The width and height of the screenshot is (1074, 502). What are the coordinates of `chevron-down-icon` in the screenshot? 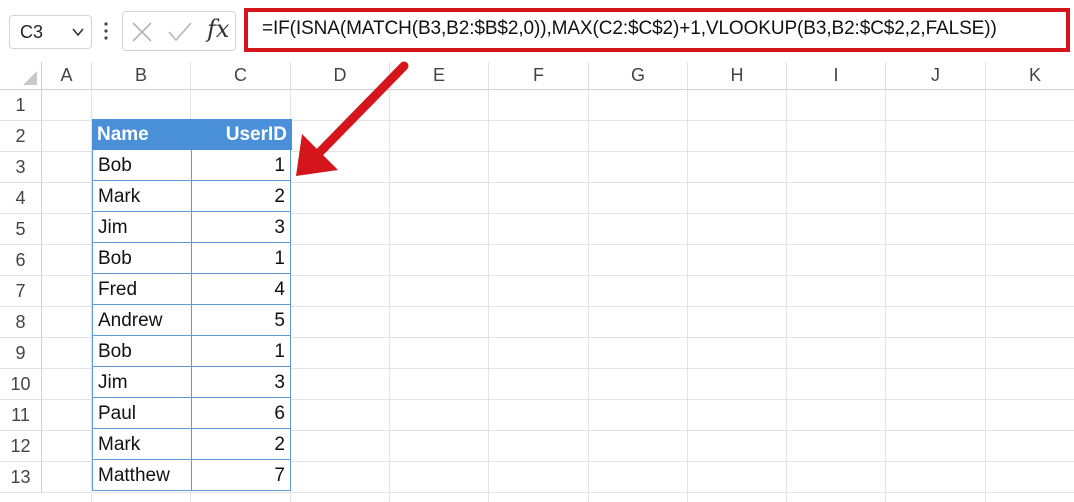 It's located at (78, 32).